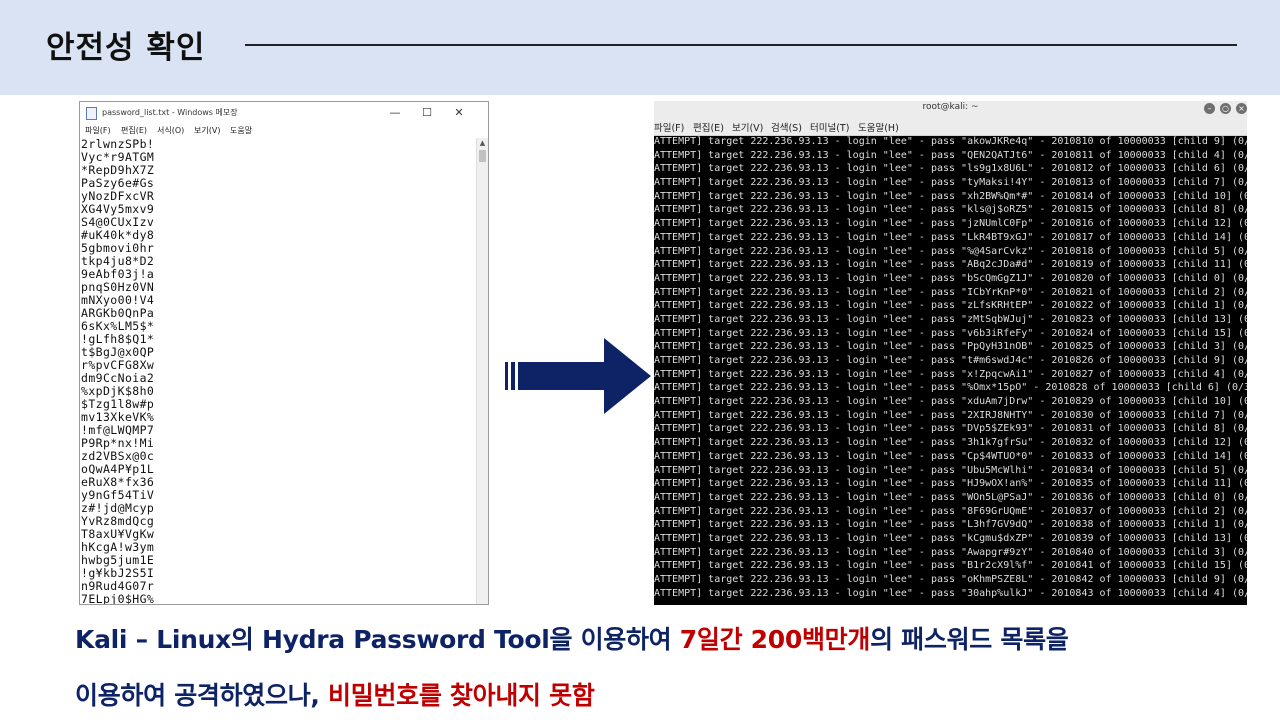 This screenshot has height=720, width=1280. What do you see at coordinates (775, 639) in the screenshot?
I see `caption-highlight: 7일간 200백만개` at bounding box center [775, 639].